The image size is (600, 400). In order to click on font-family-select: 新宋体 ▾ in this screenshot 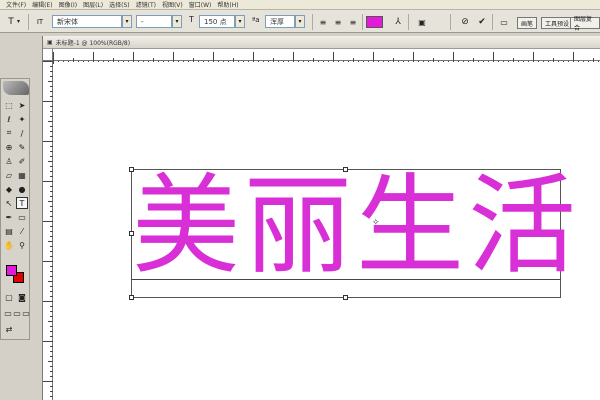, I will do `click(92, 21)`.